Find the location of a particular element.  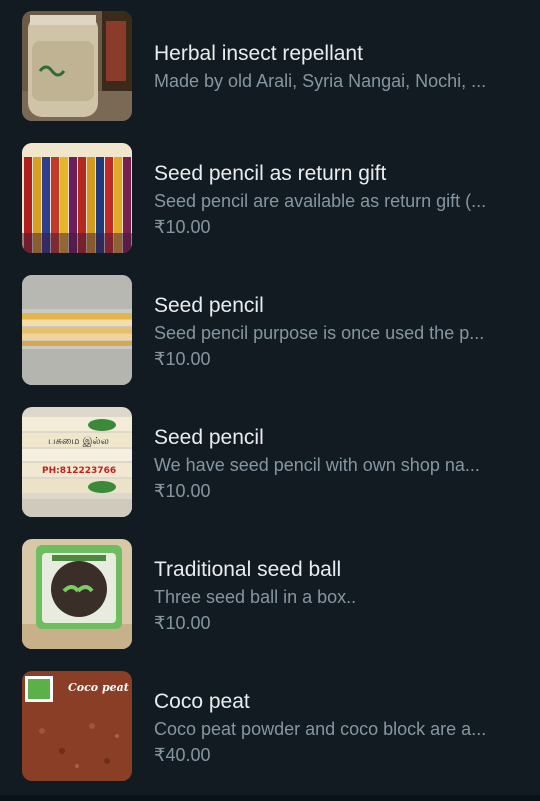

product-price: ₹40.00 is located at coordinates (182, 755).